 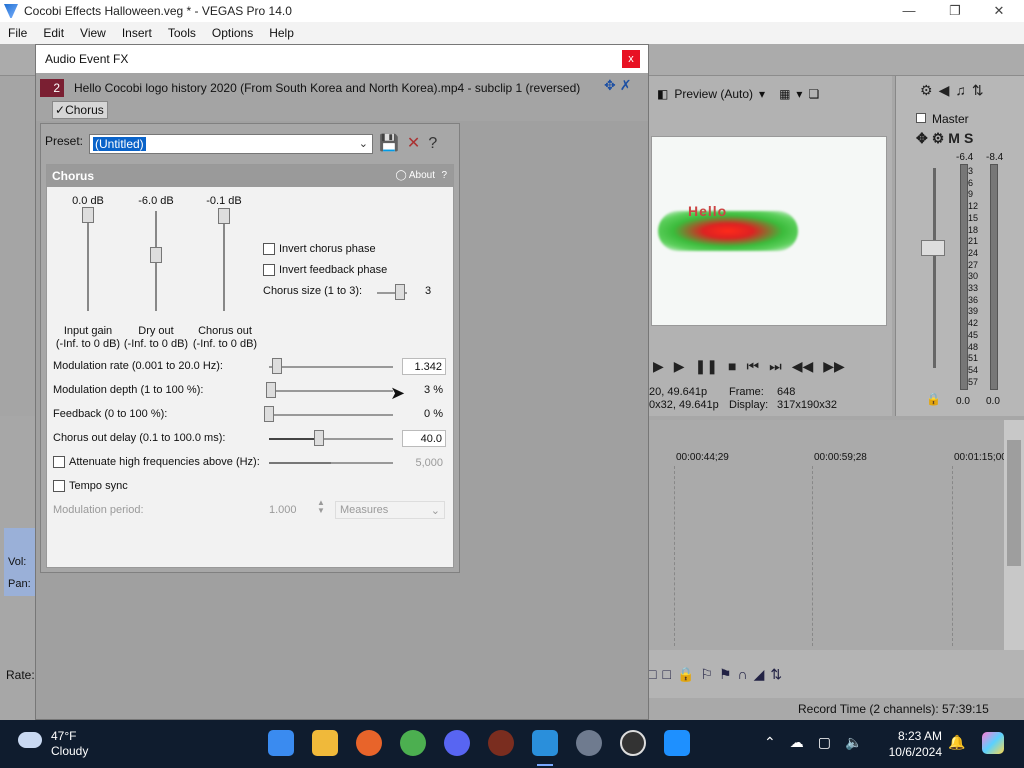 What do you see at coordinates (1014, 503) in the screenshot?
I see `scroll-thumb` at bounding box center [1014, 503].